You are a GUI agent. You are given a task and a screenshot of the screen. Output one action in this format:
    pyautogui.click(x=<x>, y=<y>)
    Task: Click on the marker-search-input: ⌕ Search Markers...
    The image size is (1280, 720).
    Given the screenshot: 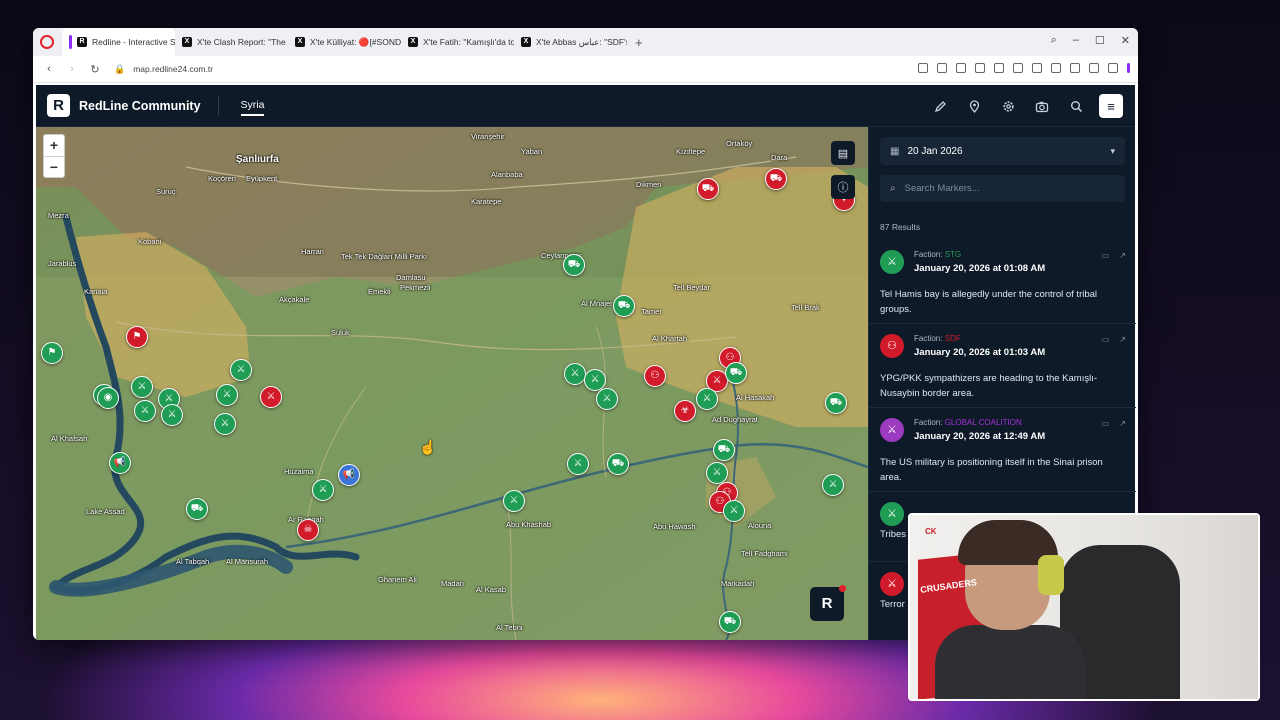 What is the action you would take?
    pyautogui.click(x=1002, y=188)
    